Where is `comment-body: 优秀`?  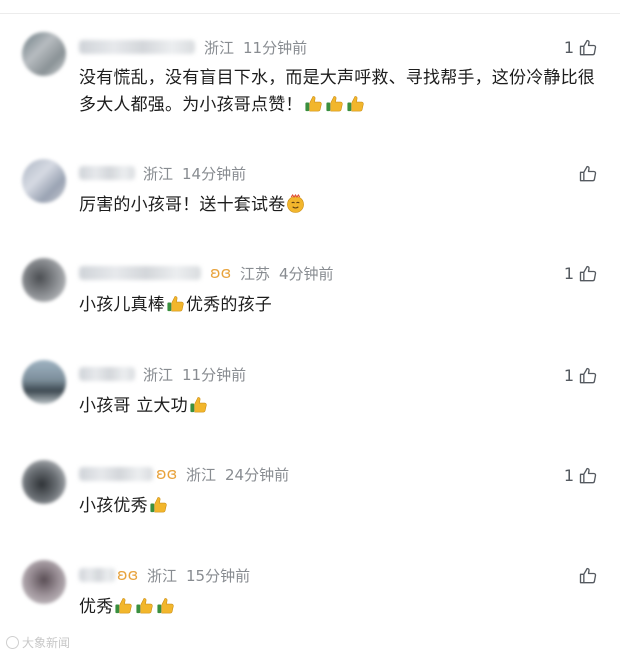 comment-body: 优秀 is located at coordinates (96, 607).